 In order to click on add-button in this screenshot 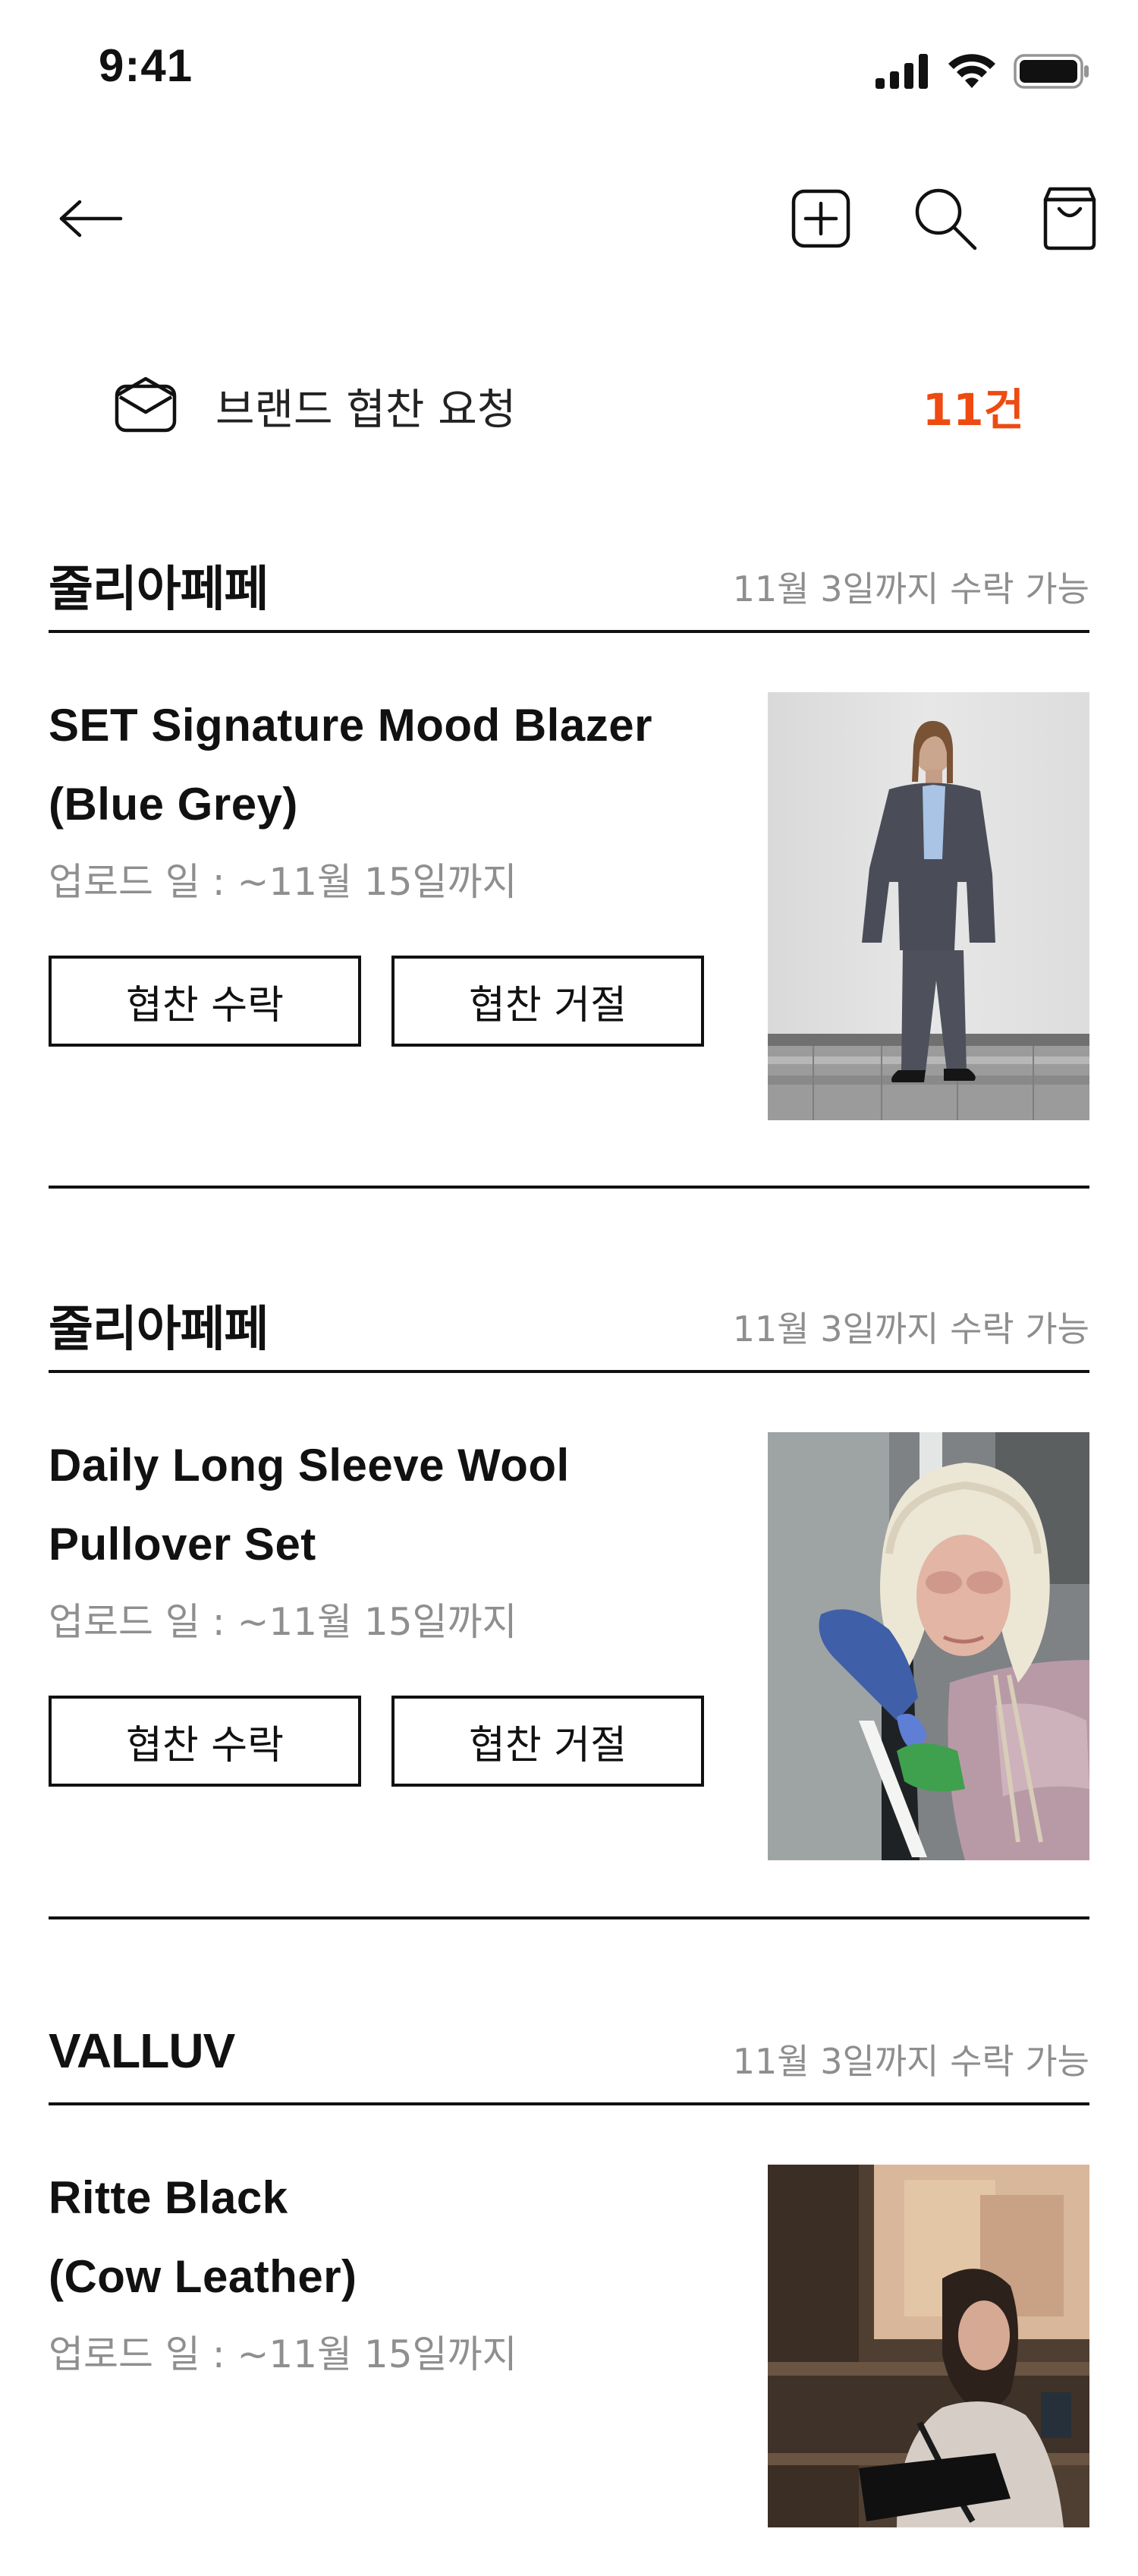, I will do `click(821, 220)`.